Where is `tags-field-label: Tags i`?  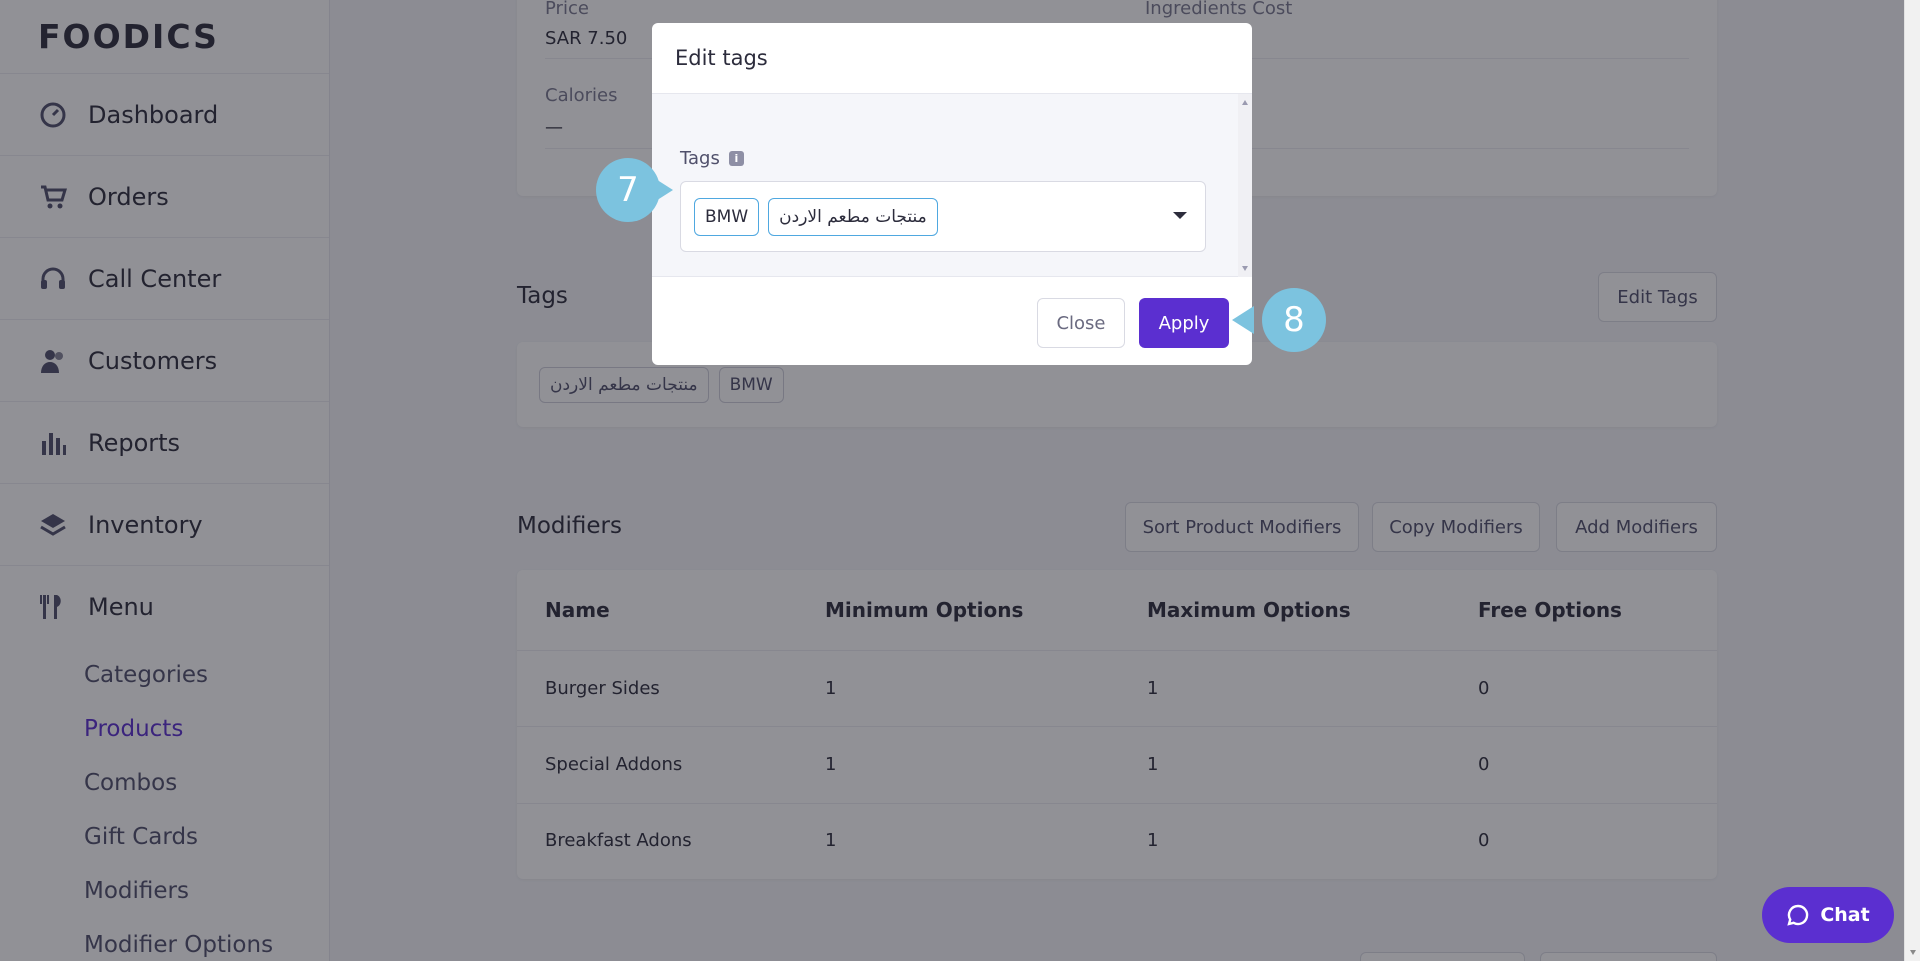
tags-field-label: Tags i is located at coordinates (712, 158).